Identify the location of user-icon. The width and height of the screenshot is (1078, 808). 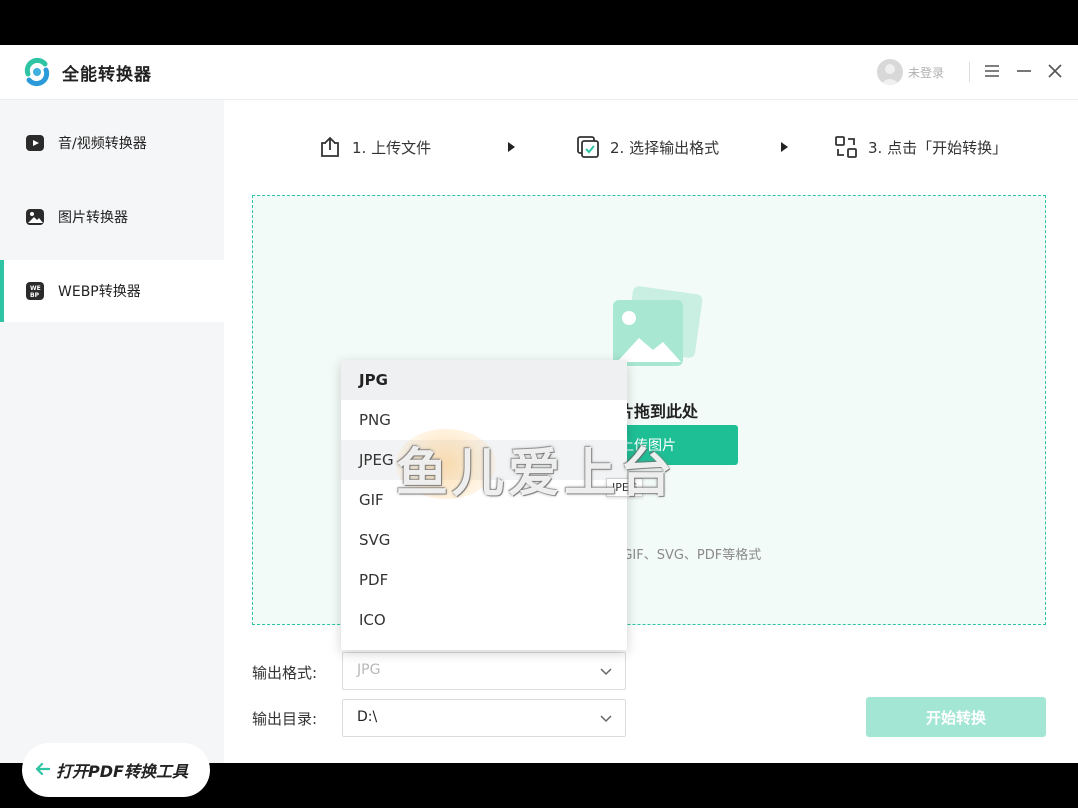
(890, 74).